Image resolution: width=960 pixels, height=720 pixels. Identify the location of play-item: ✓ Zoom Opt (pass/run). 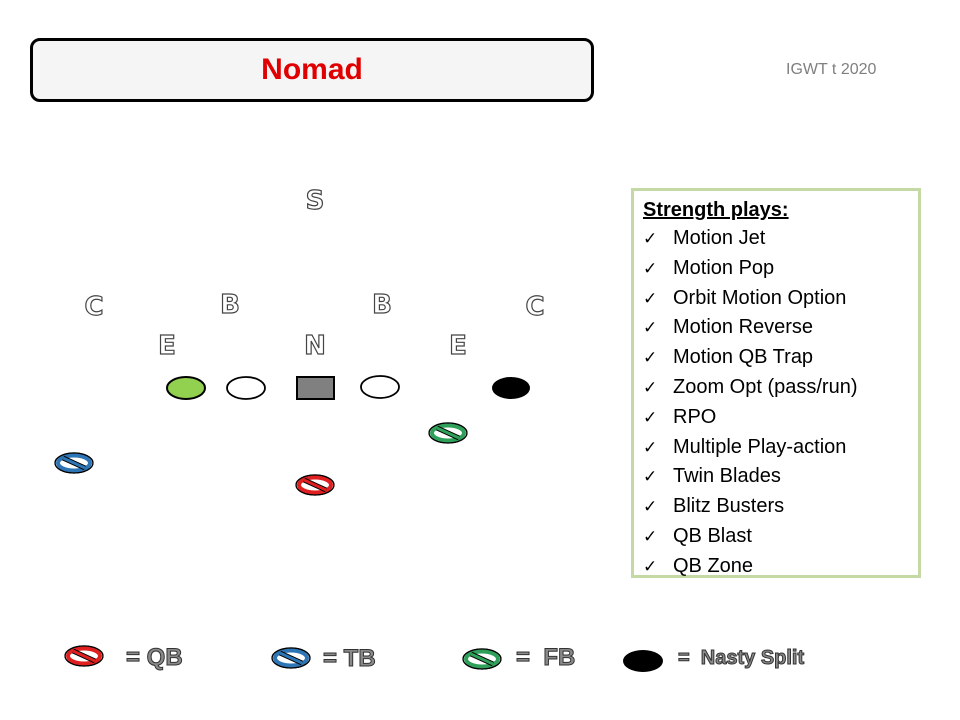
(780, 388).